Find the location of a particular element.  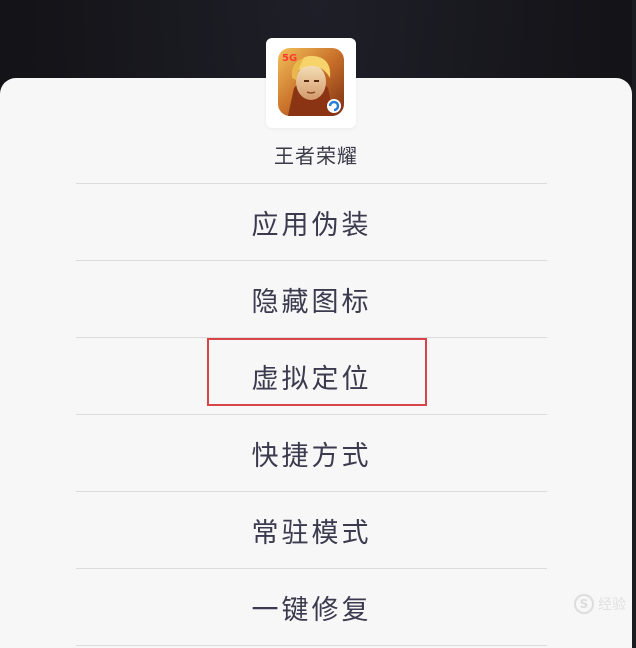

menu-item-label: 一键修复 is located at coordinates (311, 610).